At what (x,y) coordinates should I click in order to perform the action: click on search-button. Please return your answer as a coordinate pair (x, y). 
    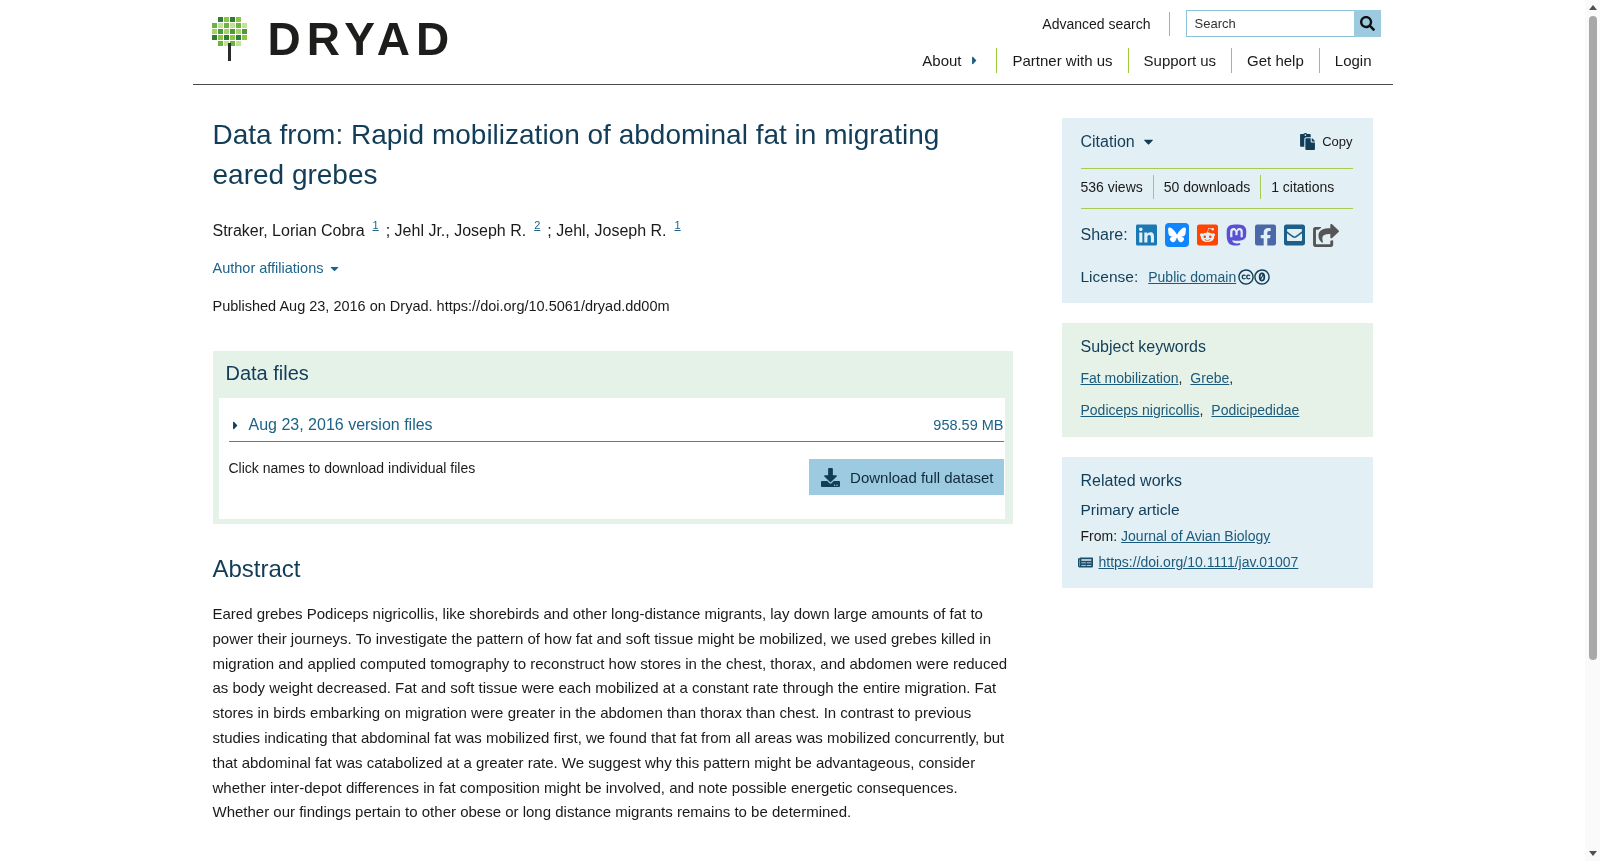
    Looking at the image, I should click on (1367, 23).